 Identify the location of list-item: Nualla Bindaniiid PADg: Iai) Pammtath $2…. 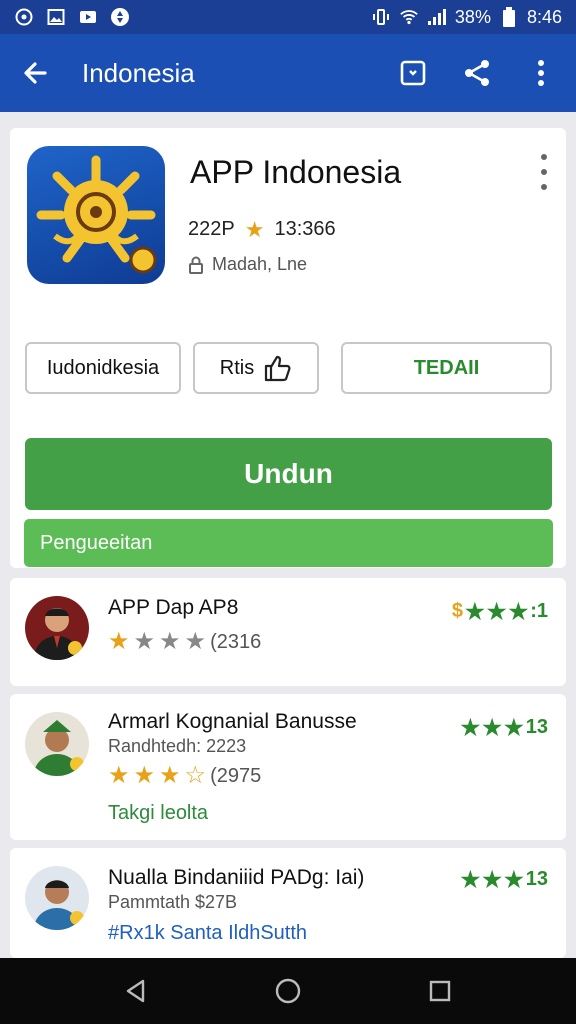
(288, 903).